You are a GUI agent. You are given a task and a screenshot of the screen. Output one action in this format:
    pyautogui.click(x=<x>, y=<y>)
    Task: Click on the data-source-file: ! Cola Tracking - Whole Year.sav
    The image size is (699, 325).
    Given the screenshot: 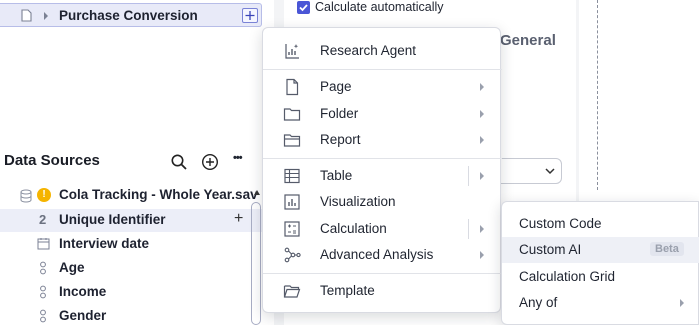 What is the action you would take?
    pyautogui.click(x=131, y=195)
    